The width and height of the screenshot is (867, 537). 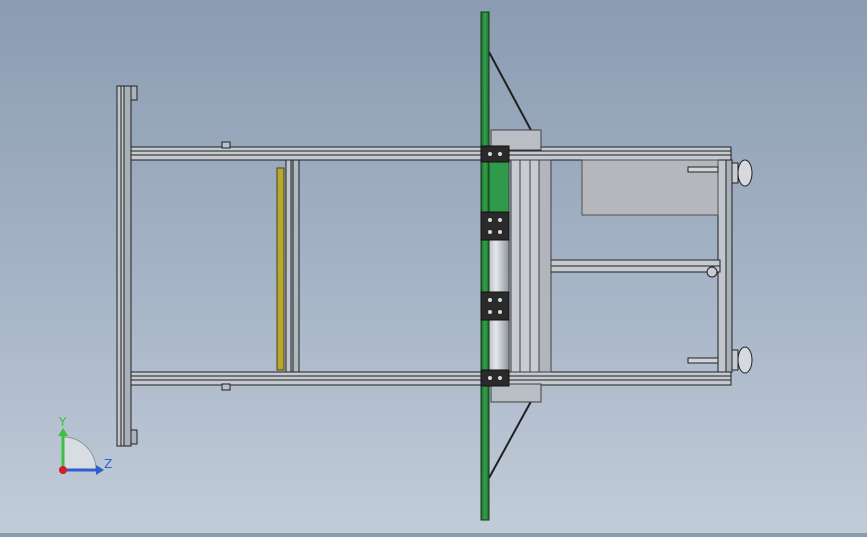 What do you see at coordinates (485, 266) in the screenshot?
I see `green-side-plate` at bounding box center [485, 266].